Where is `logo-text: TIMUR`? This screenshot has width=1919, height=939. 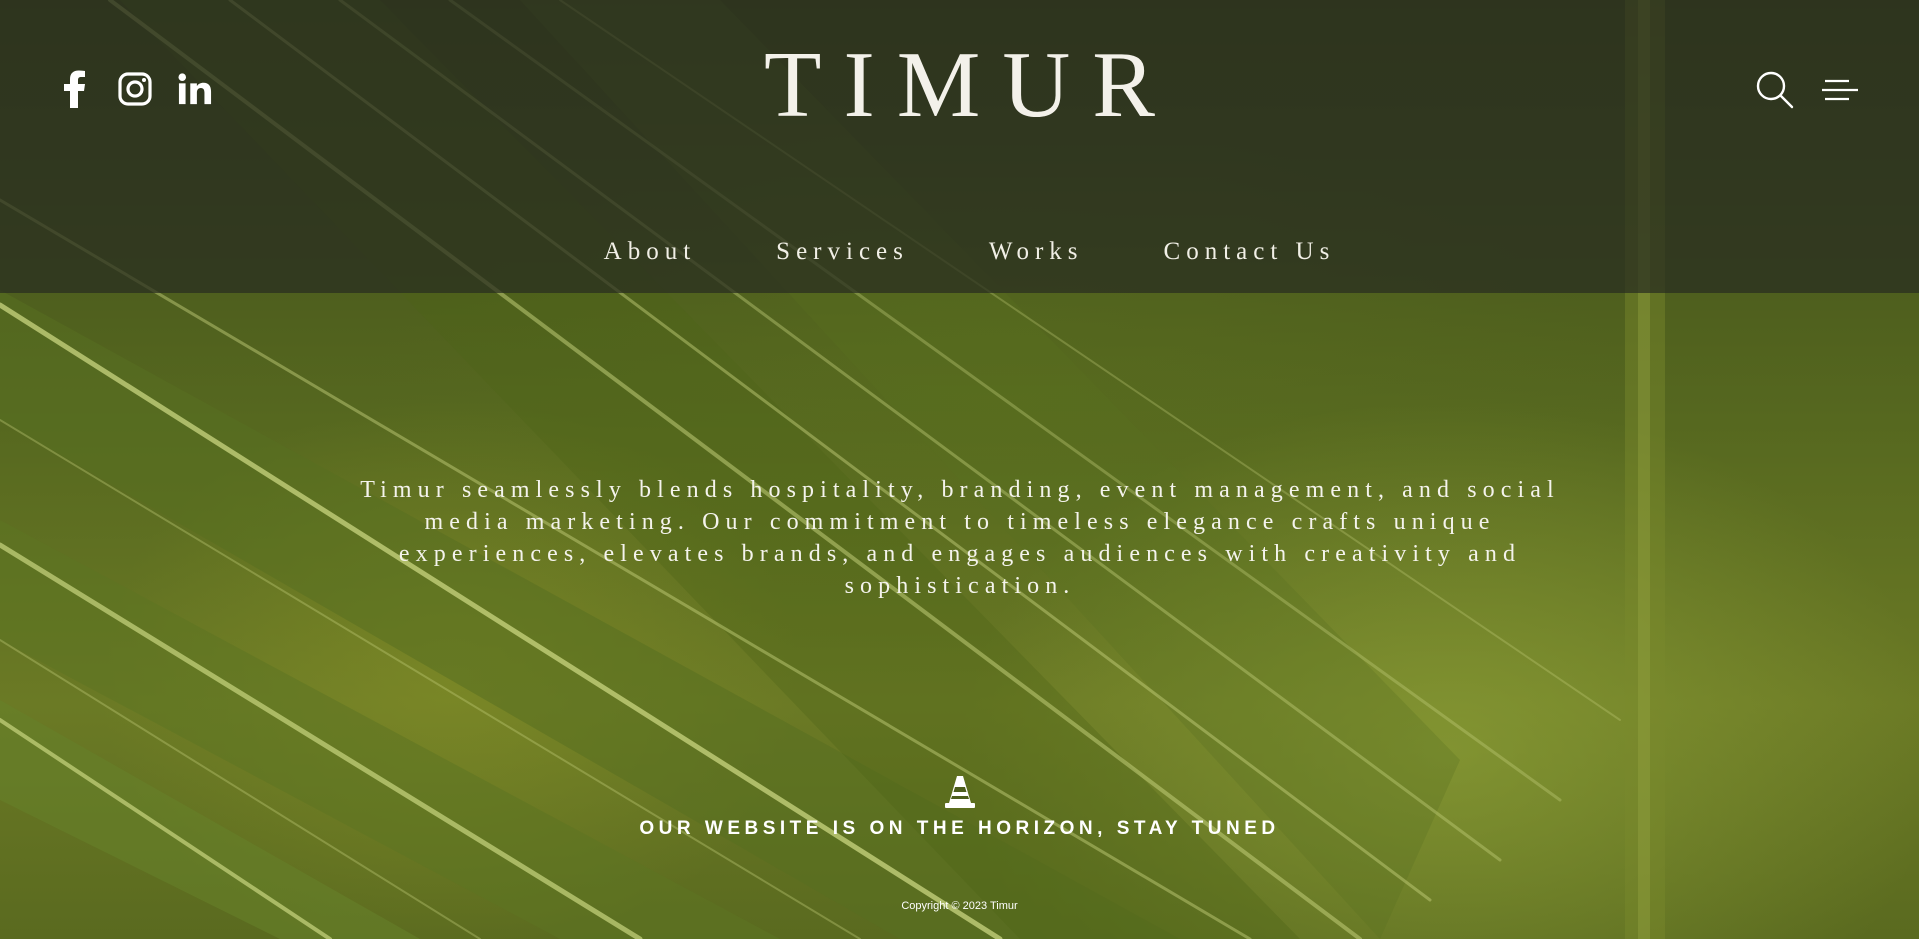 logo-text: TIMUR is located at coordinates (970, 85).